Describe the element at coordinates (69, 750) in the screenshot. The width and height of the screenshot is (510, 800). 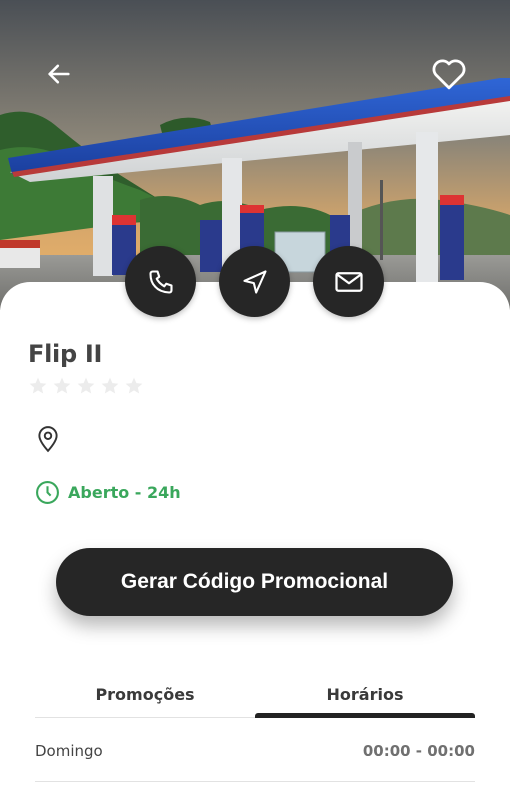
I see `schedule-day: Domingo` at that location.